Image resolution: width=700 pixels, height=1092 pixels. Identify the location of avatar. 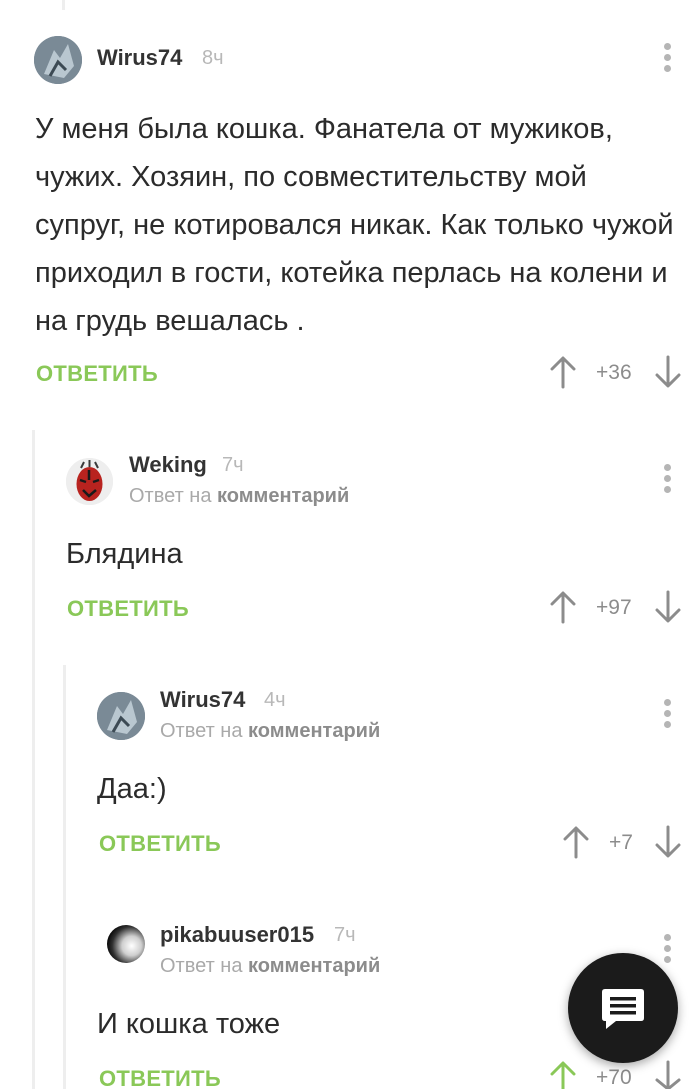
(126, 944).